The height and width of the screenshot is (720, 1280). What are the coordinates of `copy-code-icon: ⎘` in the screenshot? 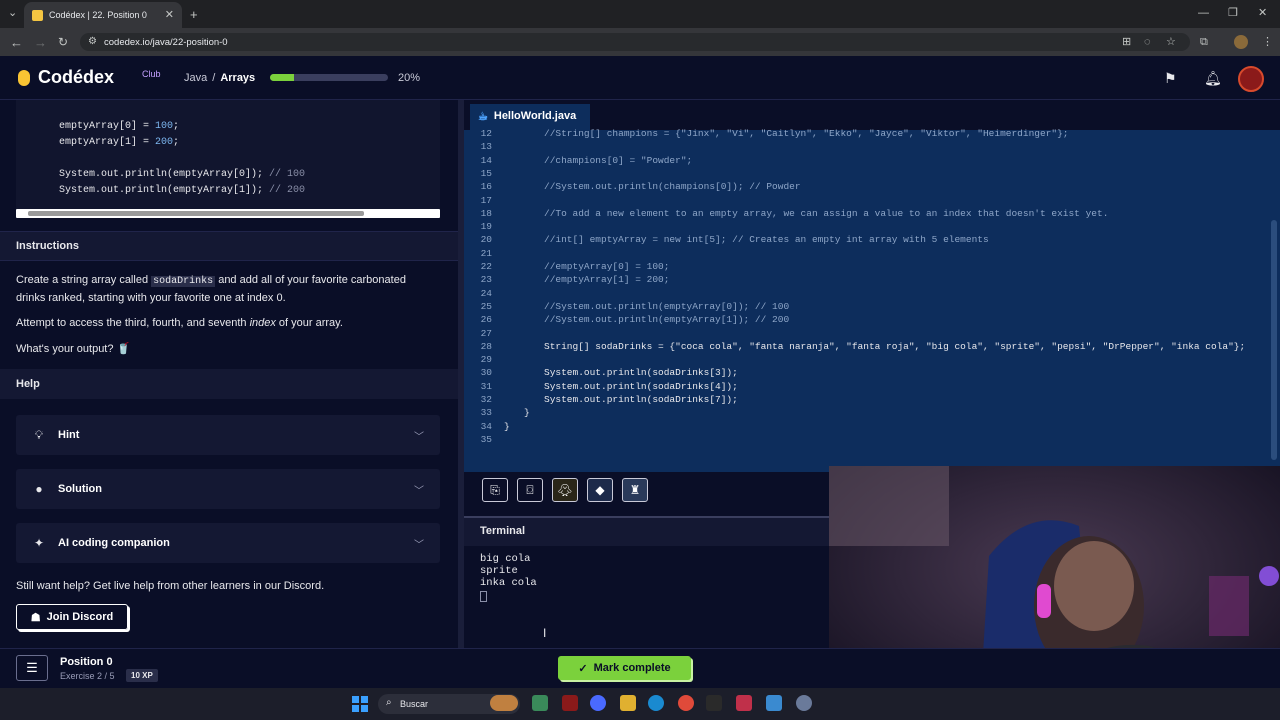 It's located at (495, 490).